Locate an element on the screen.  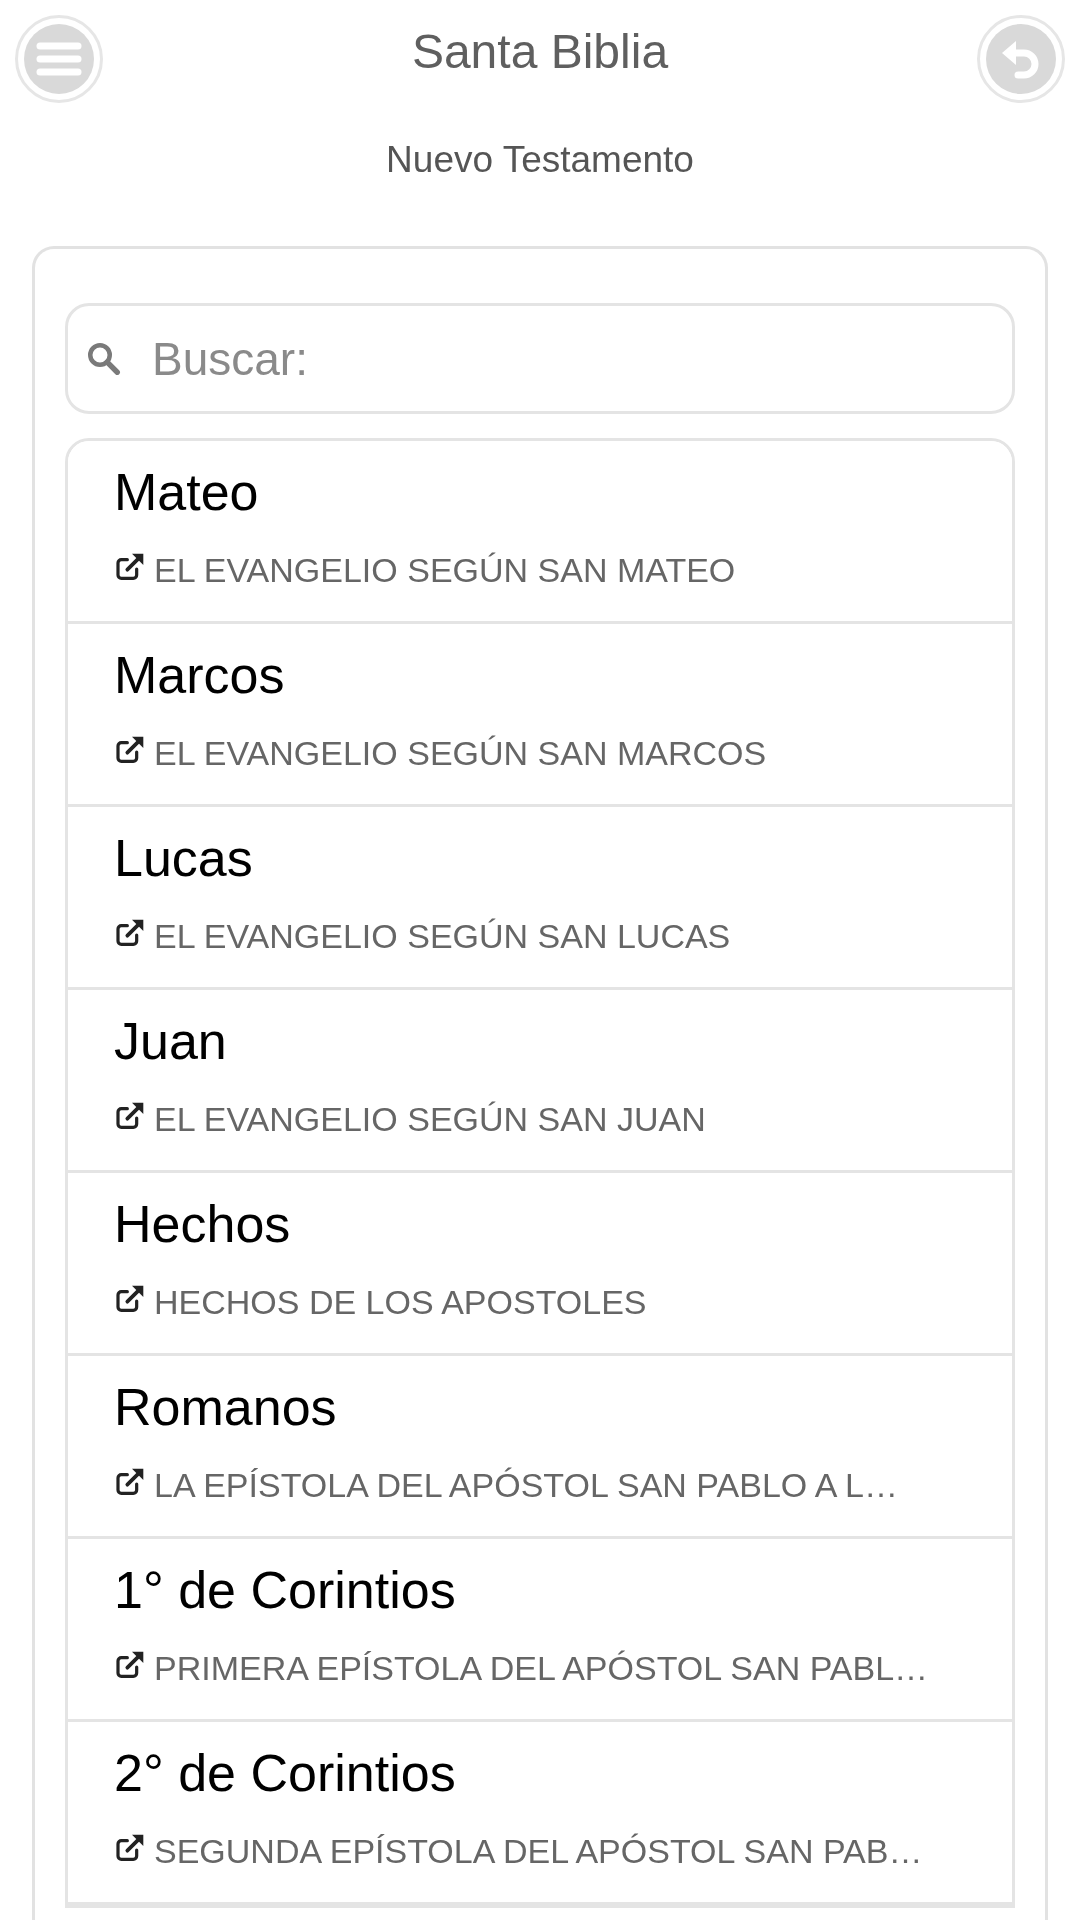
book-title: Romanos is located at coordinates (225, 1408).